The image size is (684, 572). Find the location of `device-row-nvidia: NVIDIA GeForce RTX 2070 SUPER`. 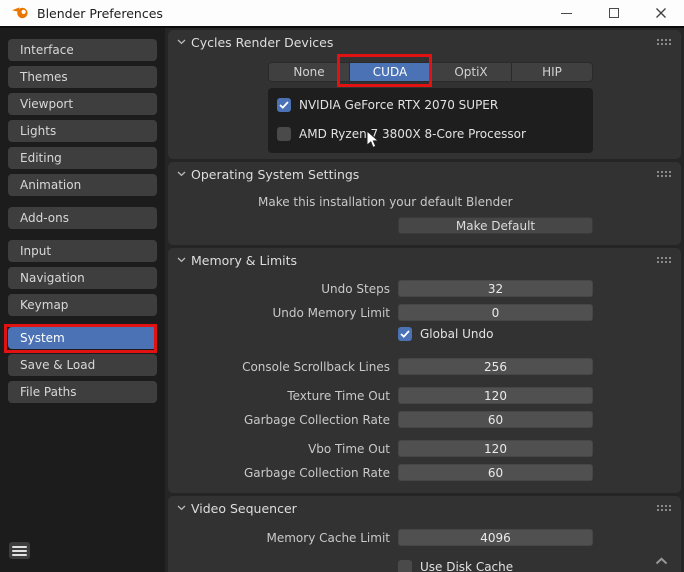

device-row-nvidia: NVIDIA GeForce RTX 2070 SUPER is located at coordinates (430, 105).